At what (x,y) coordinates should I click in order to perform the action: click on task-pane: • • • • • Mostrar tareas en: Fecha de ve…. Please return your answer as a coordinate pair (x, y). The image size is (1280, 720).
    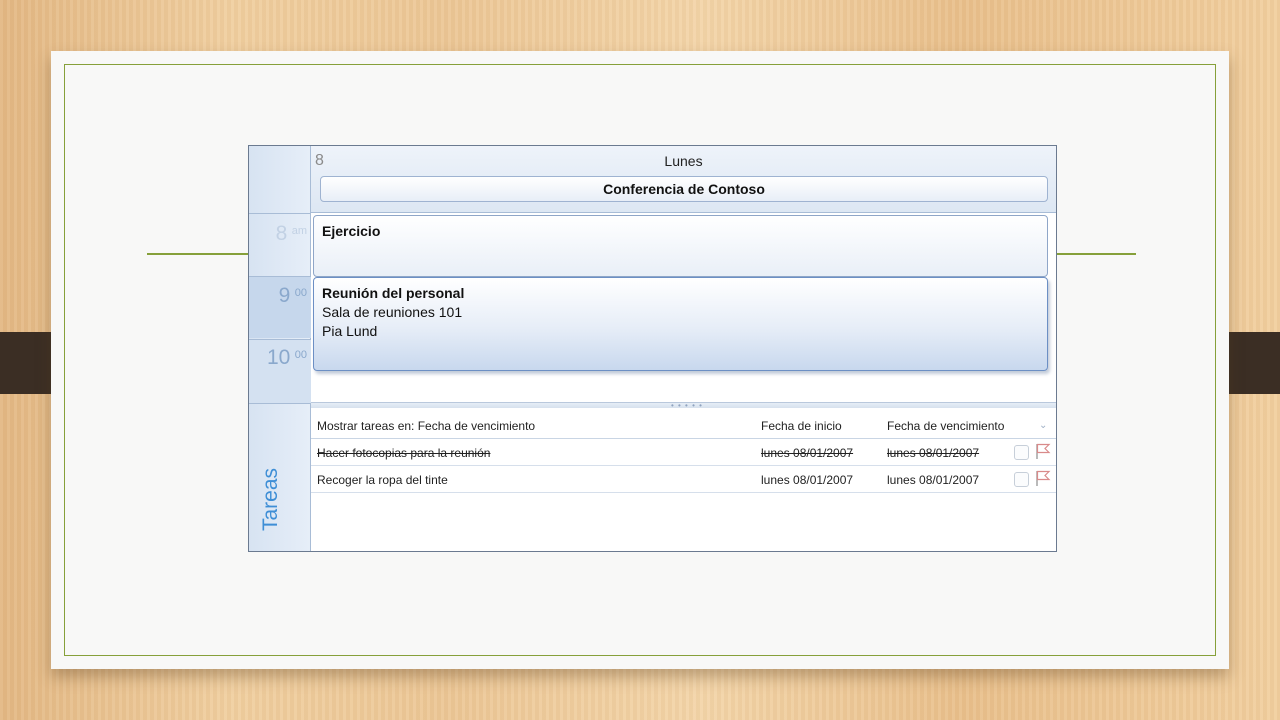
    Looking at the image, I should click on (683, 476).